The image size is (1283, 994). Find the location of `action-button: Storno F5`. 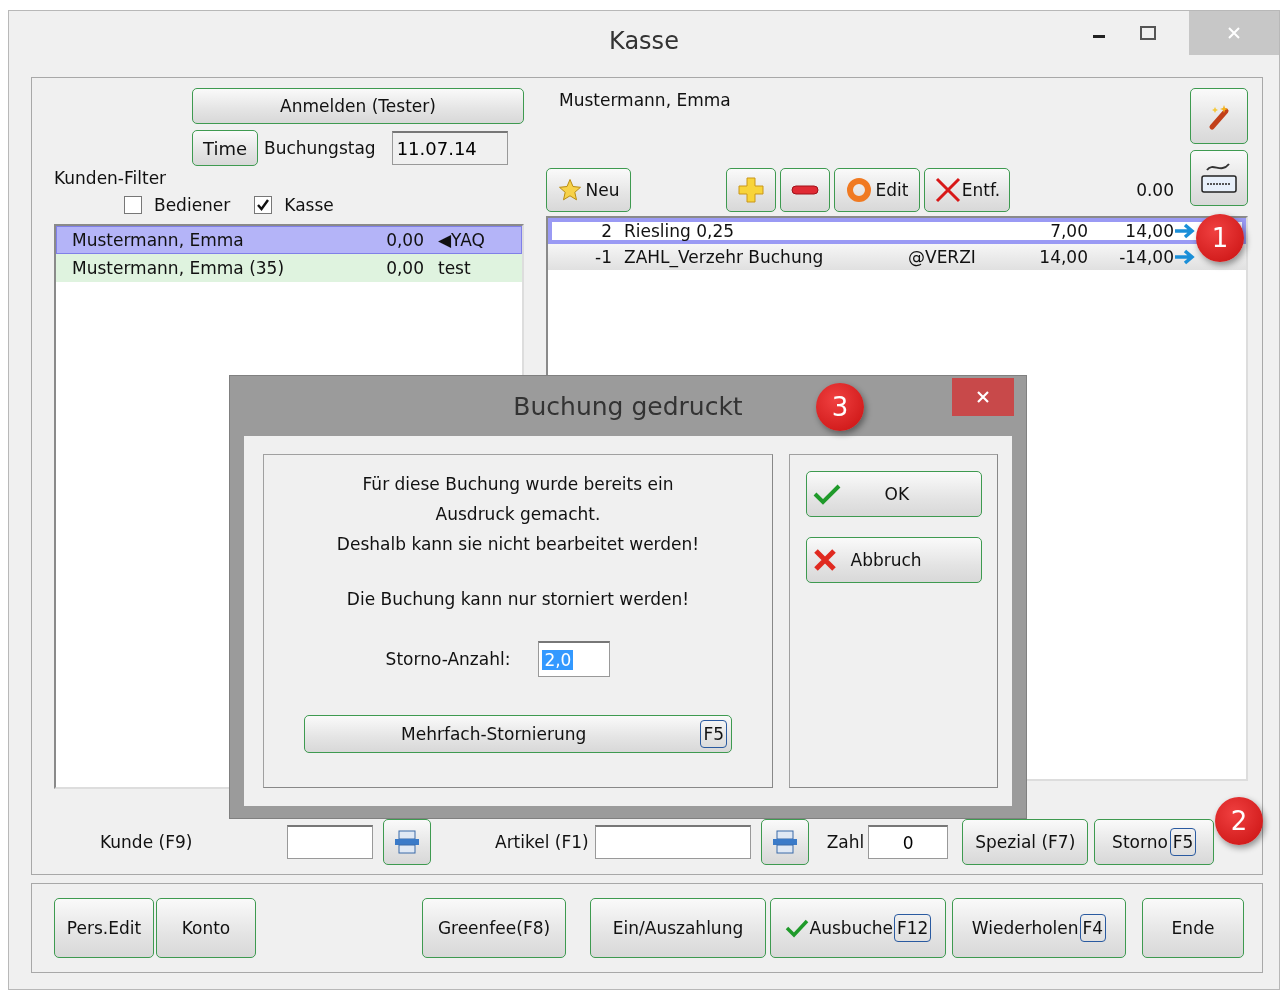

action-button: Storno F5 is located at coordinates (1154, 842).